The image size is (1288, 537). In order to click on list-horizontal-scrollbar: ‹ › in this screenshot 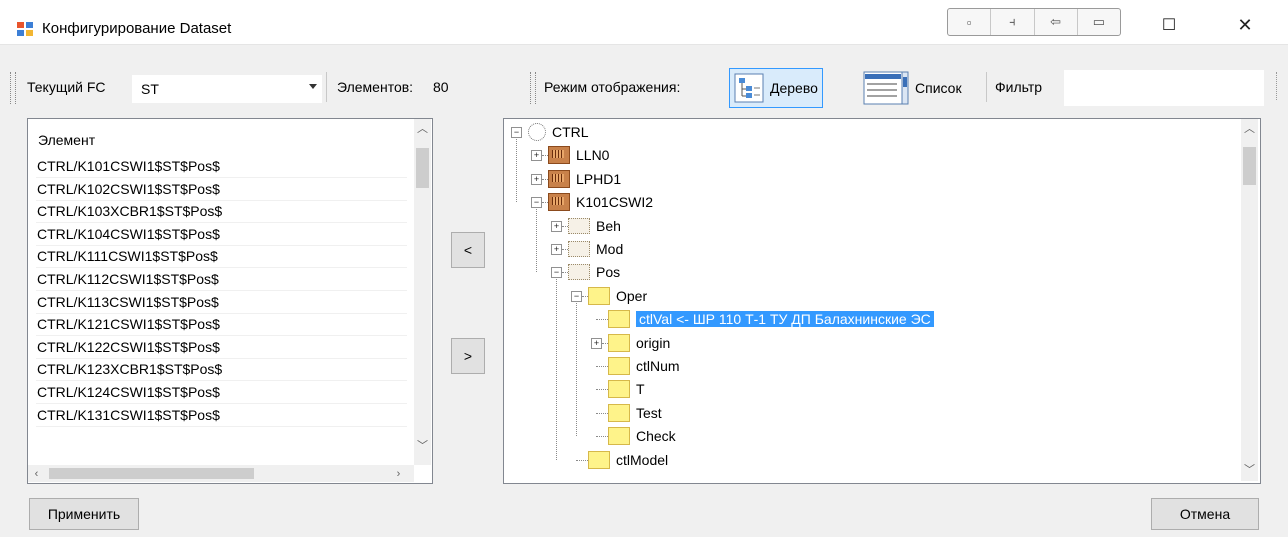, I will do `click(221, 473)`.